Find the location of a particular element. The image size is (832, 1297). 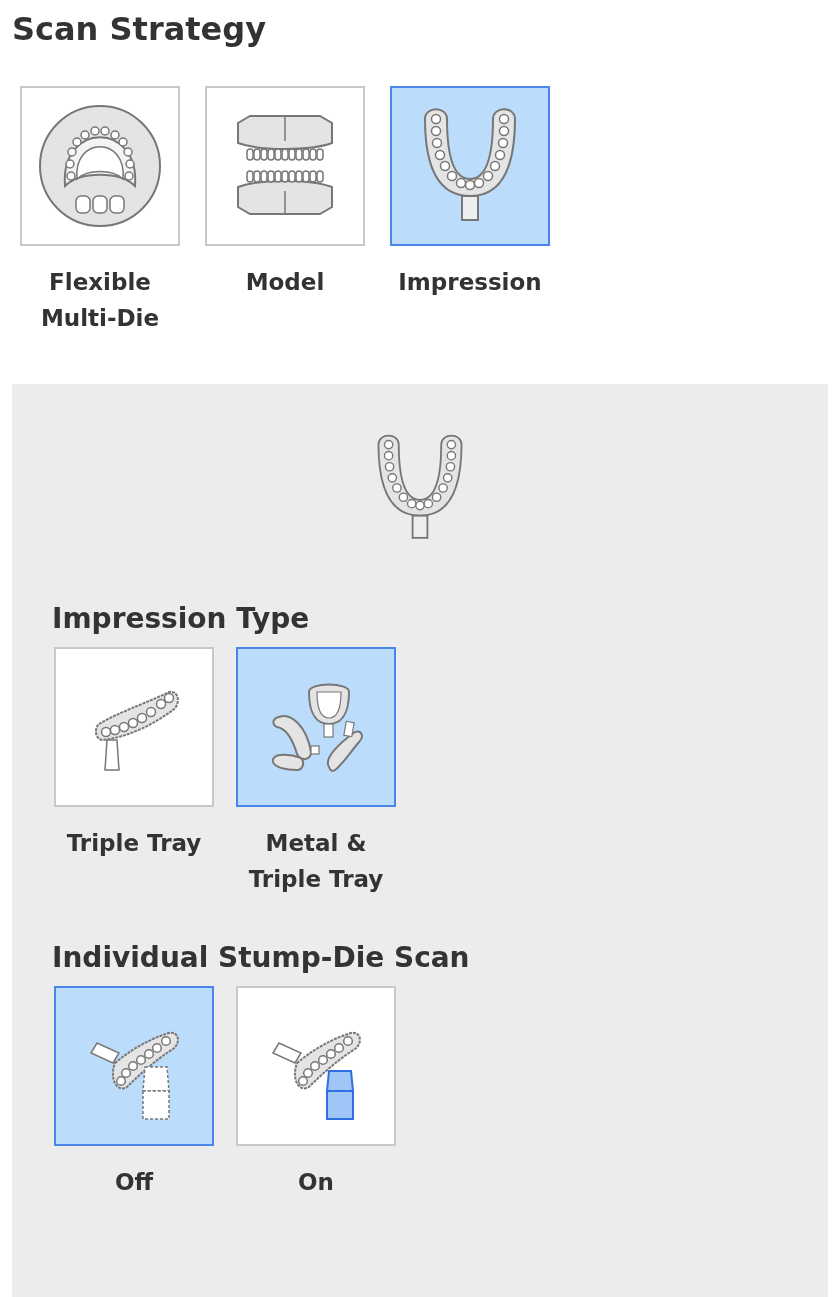

option-label: On is located at coordinates (316, 1182).